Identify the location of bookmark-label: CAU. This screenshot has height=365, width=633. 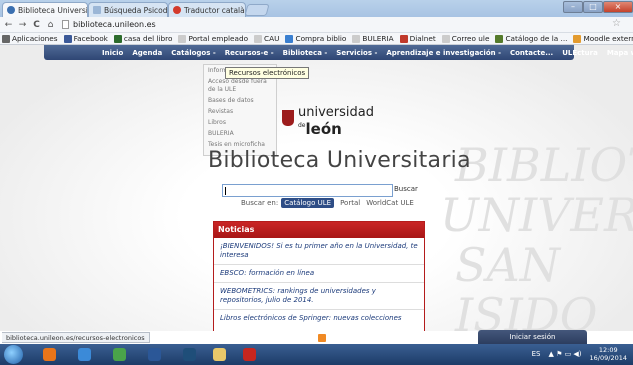
(272, 38).